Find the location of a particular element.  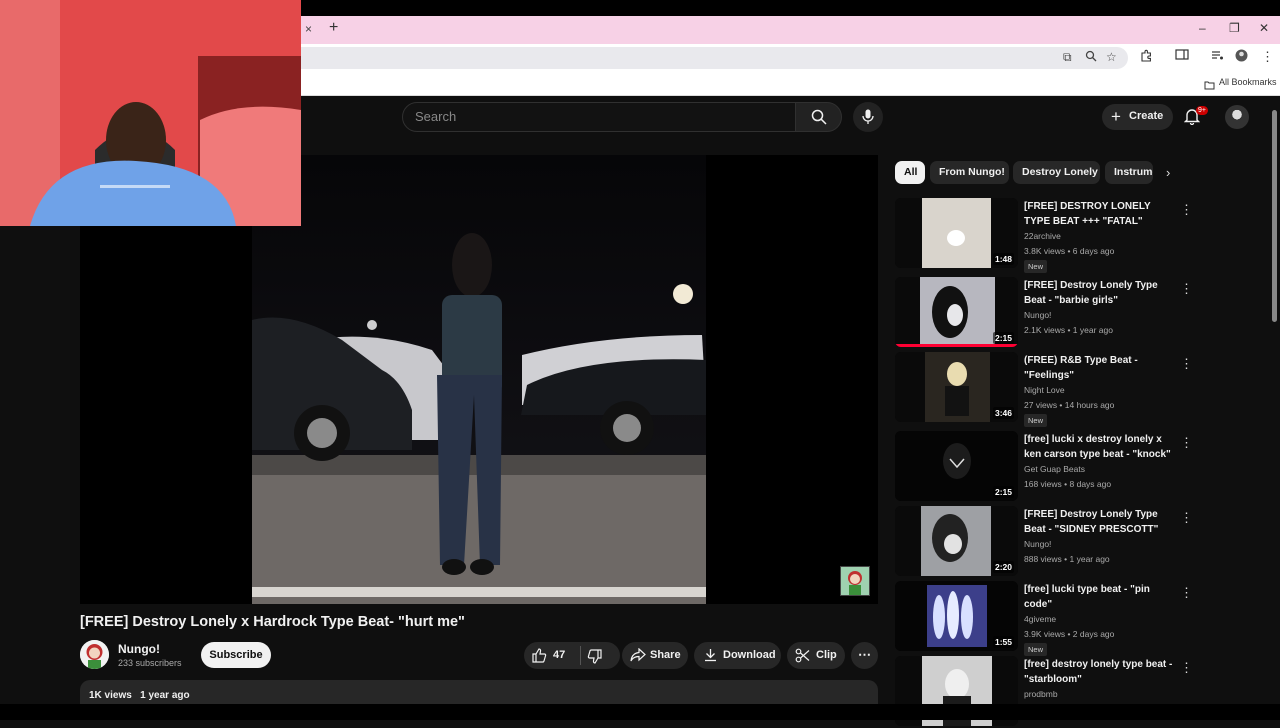

extensions-icon is located at coordinates (1146, 57).